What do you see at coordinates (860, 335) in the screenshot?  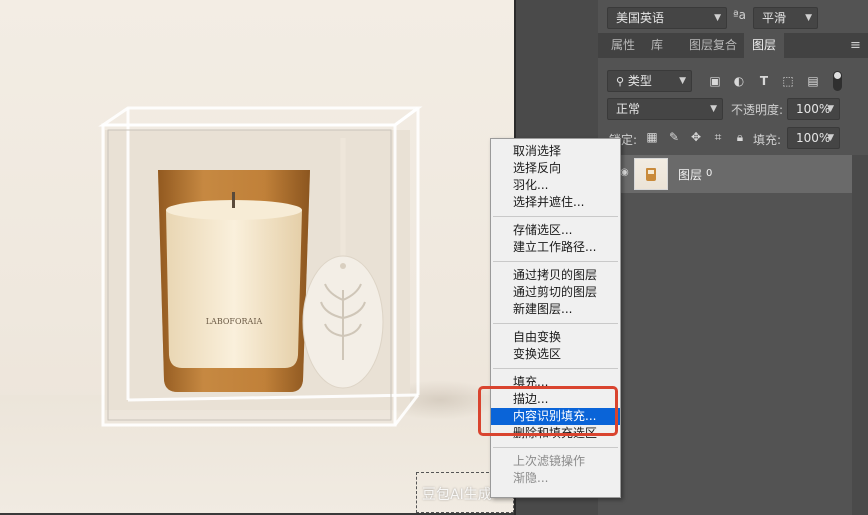 I see `layers-scrollbar` at bounding box center [860, 335].